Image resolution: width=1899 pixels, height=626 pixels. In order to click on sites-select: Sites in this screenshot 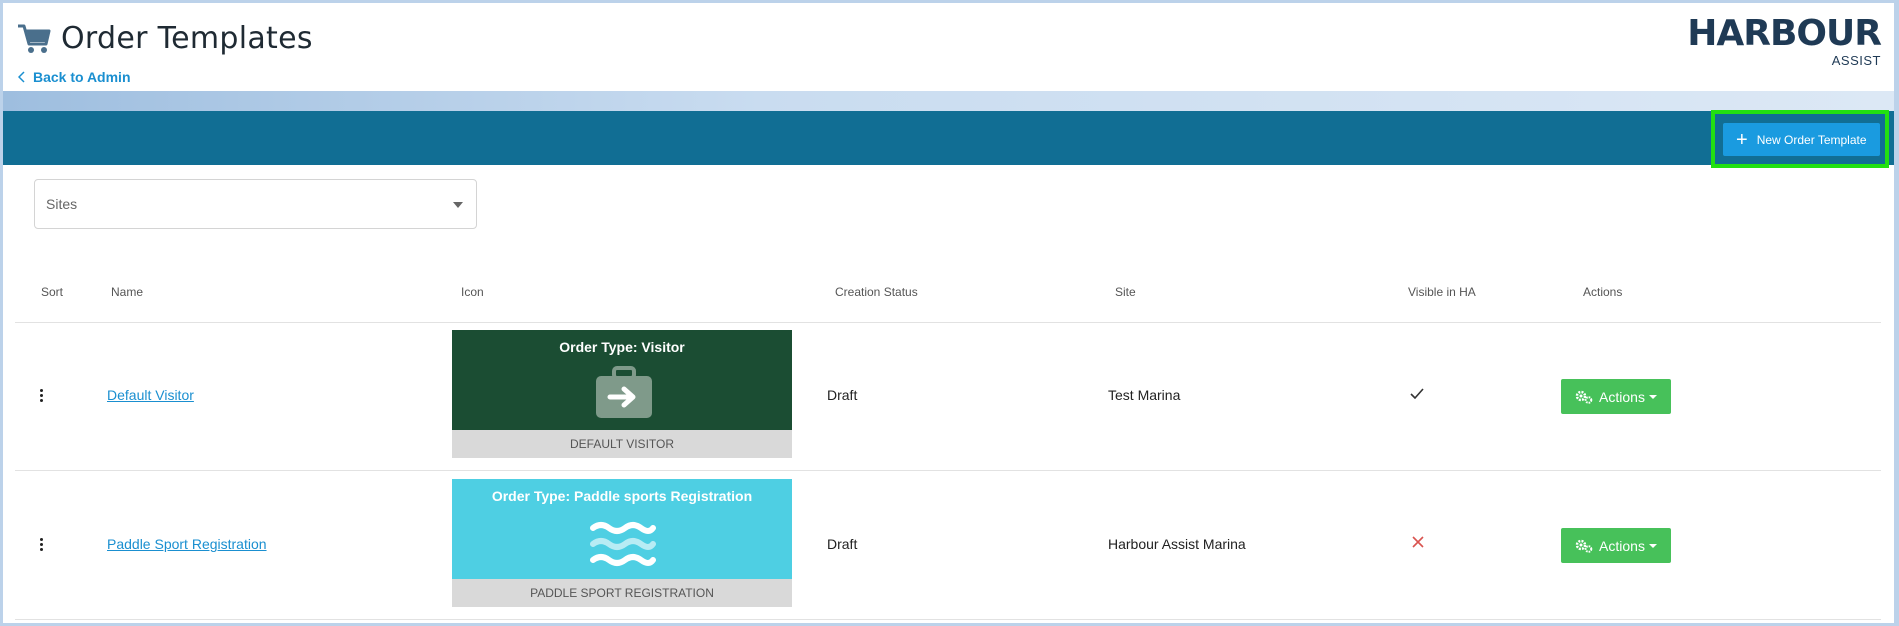, I will do `click(255, 204)`.